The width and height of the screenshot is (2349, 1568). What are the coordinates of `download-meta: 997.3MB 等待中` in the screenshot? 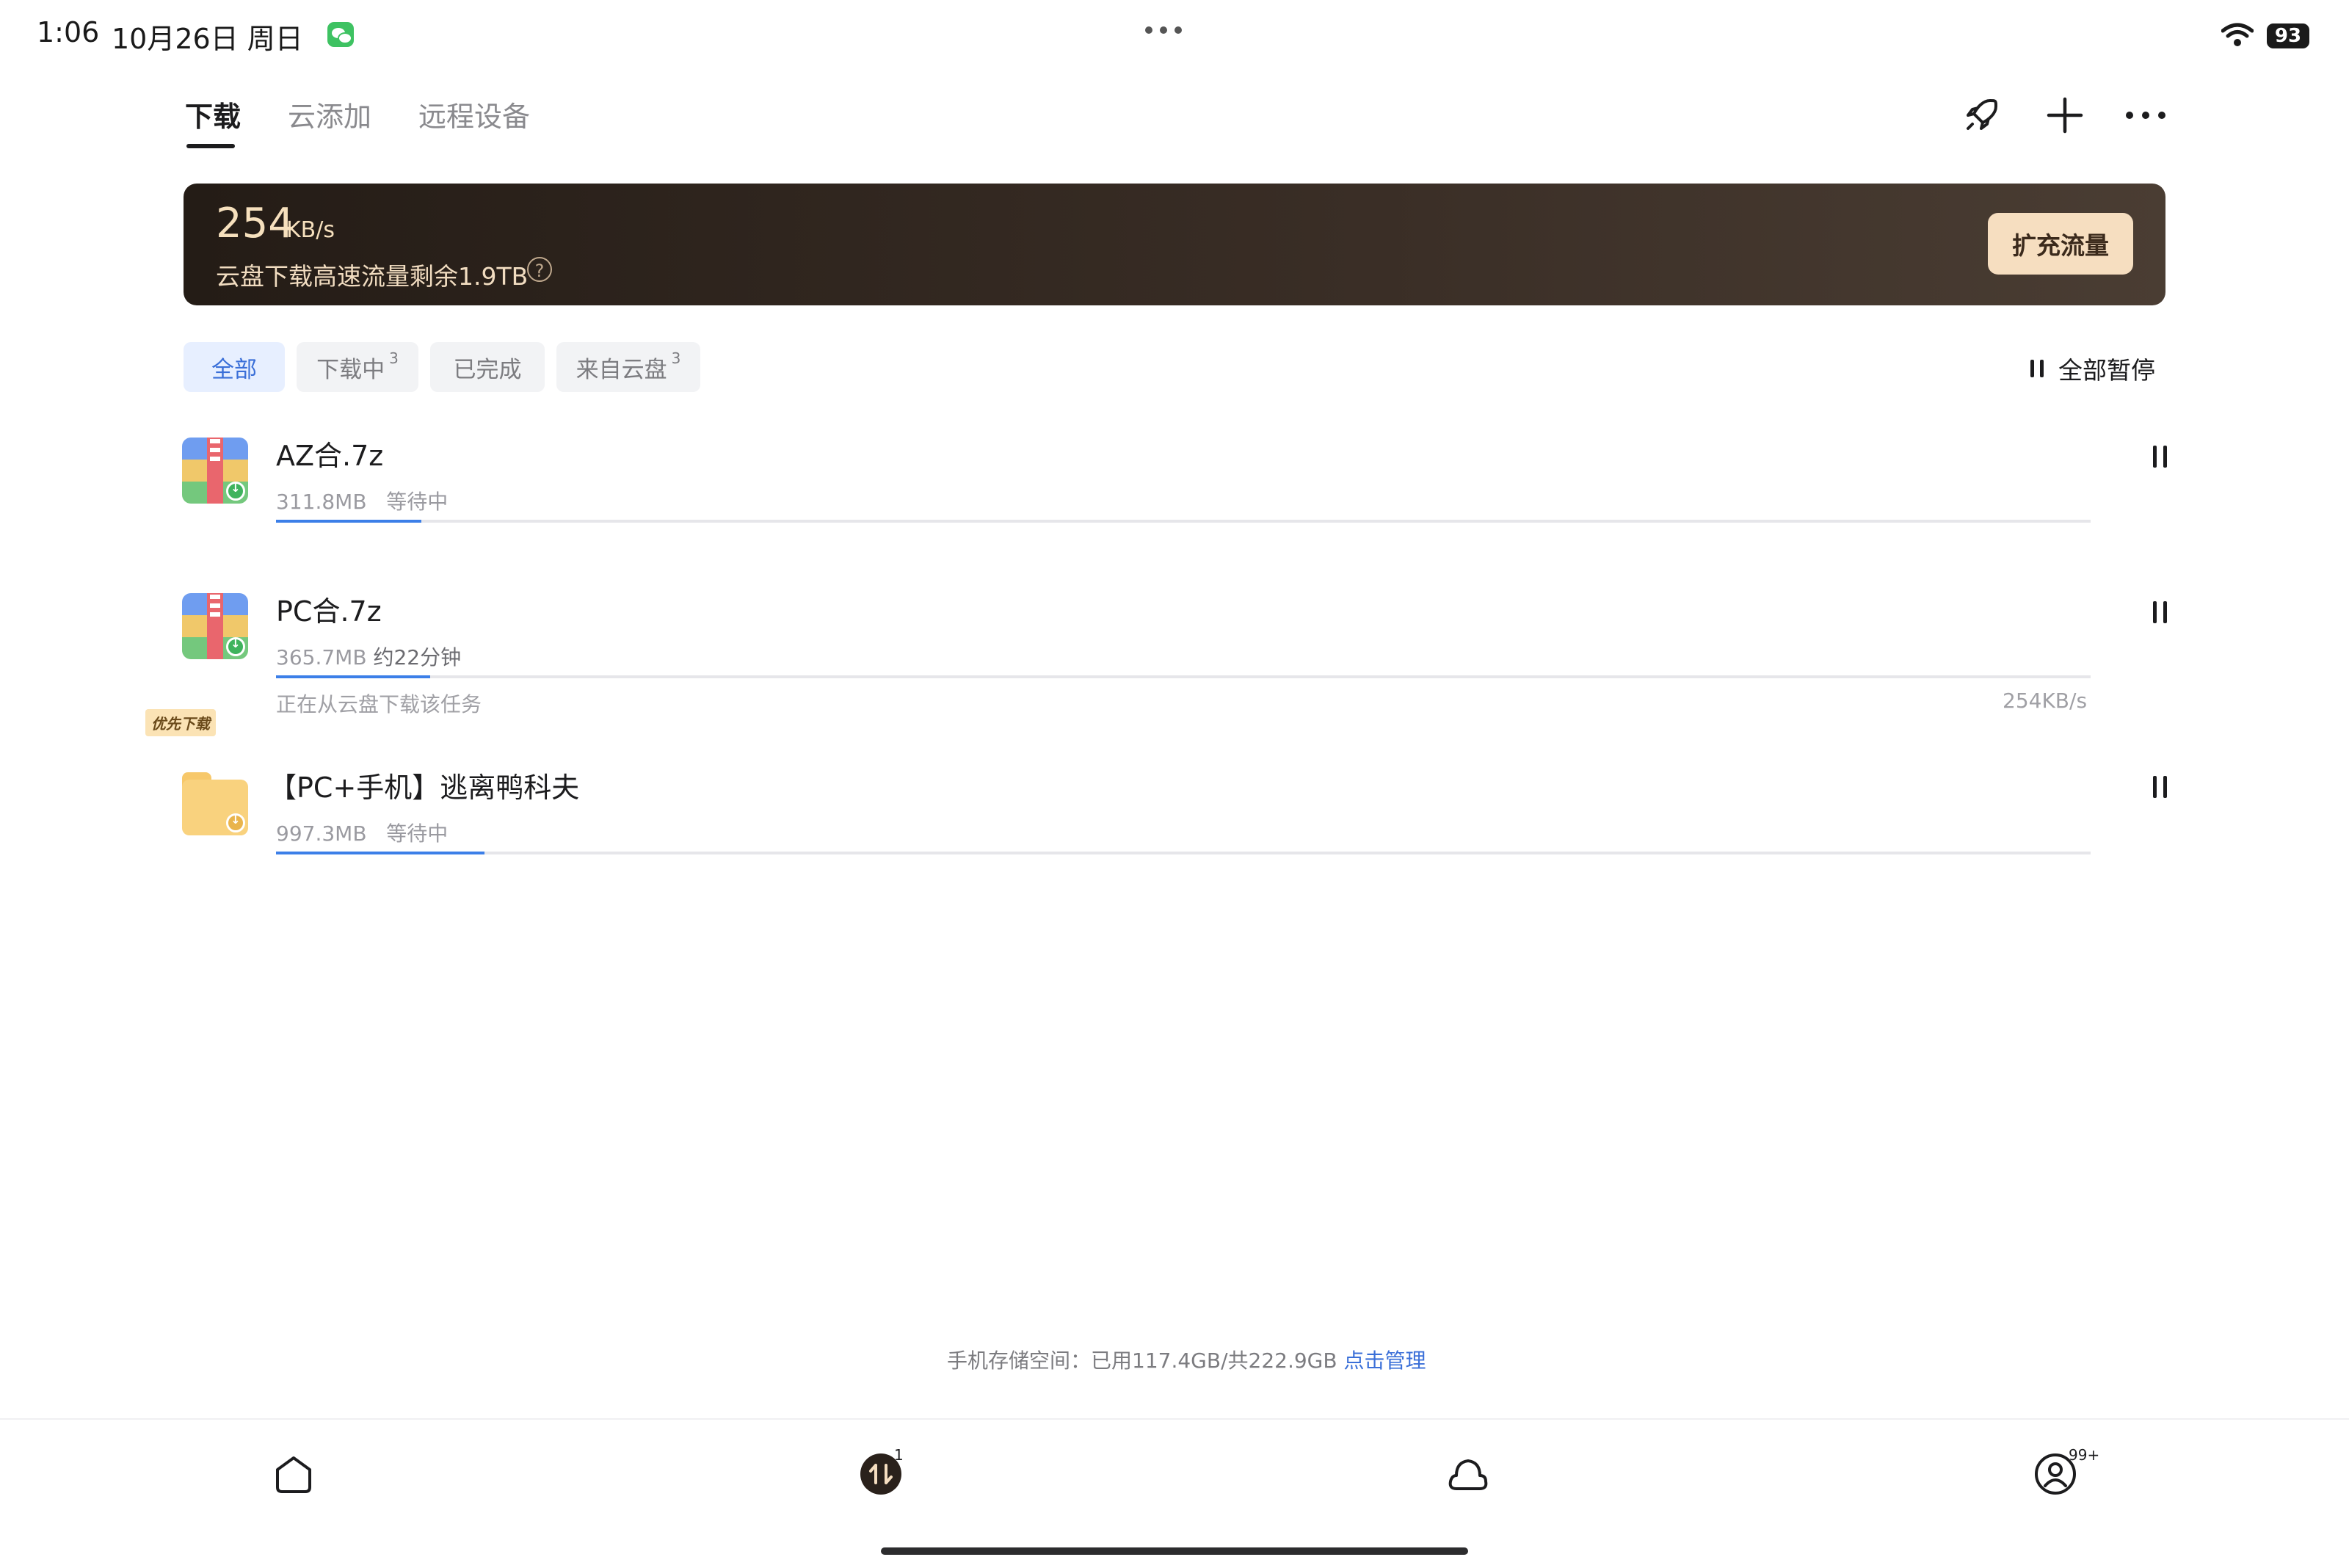 It's located at (362, 833).